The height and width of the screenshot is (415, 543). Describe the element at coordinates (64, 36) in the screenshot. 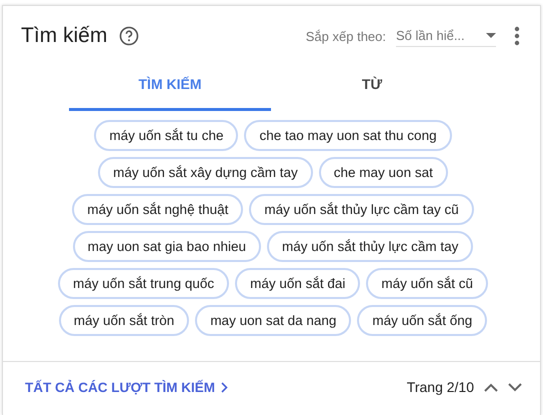

I see `card-title: Tìm kiếm` at that location.